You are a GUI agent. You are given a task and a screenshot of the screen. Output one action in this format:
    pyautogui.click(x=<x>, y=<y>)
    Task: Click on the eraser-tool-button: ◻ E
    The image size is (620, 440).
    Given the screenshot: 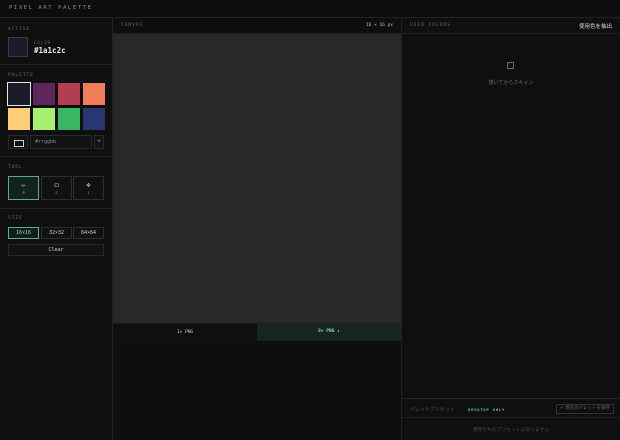 What is the action you would take?
    pyautogui.click(x=56, y=188)
    